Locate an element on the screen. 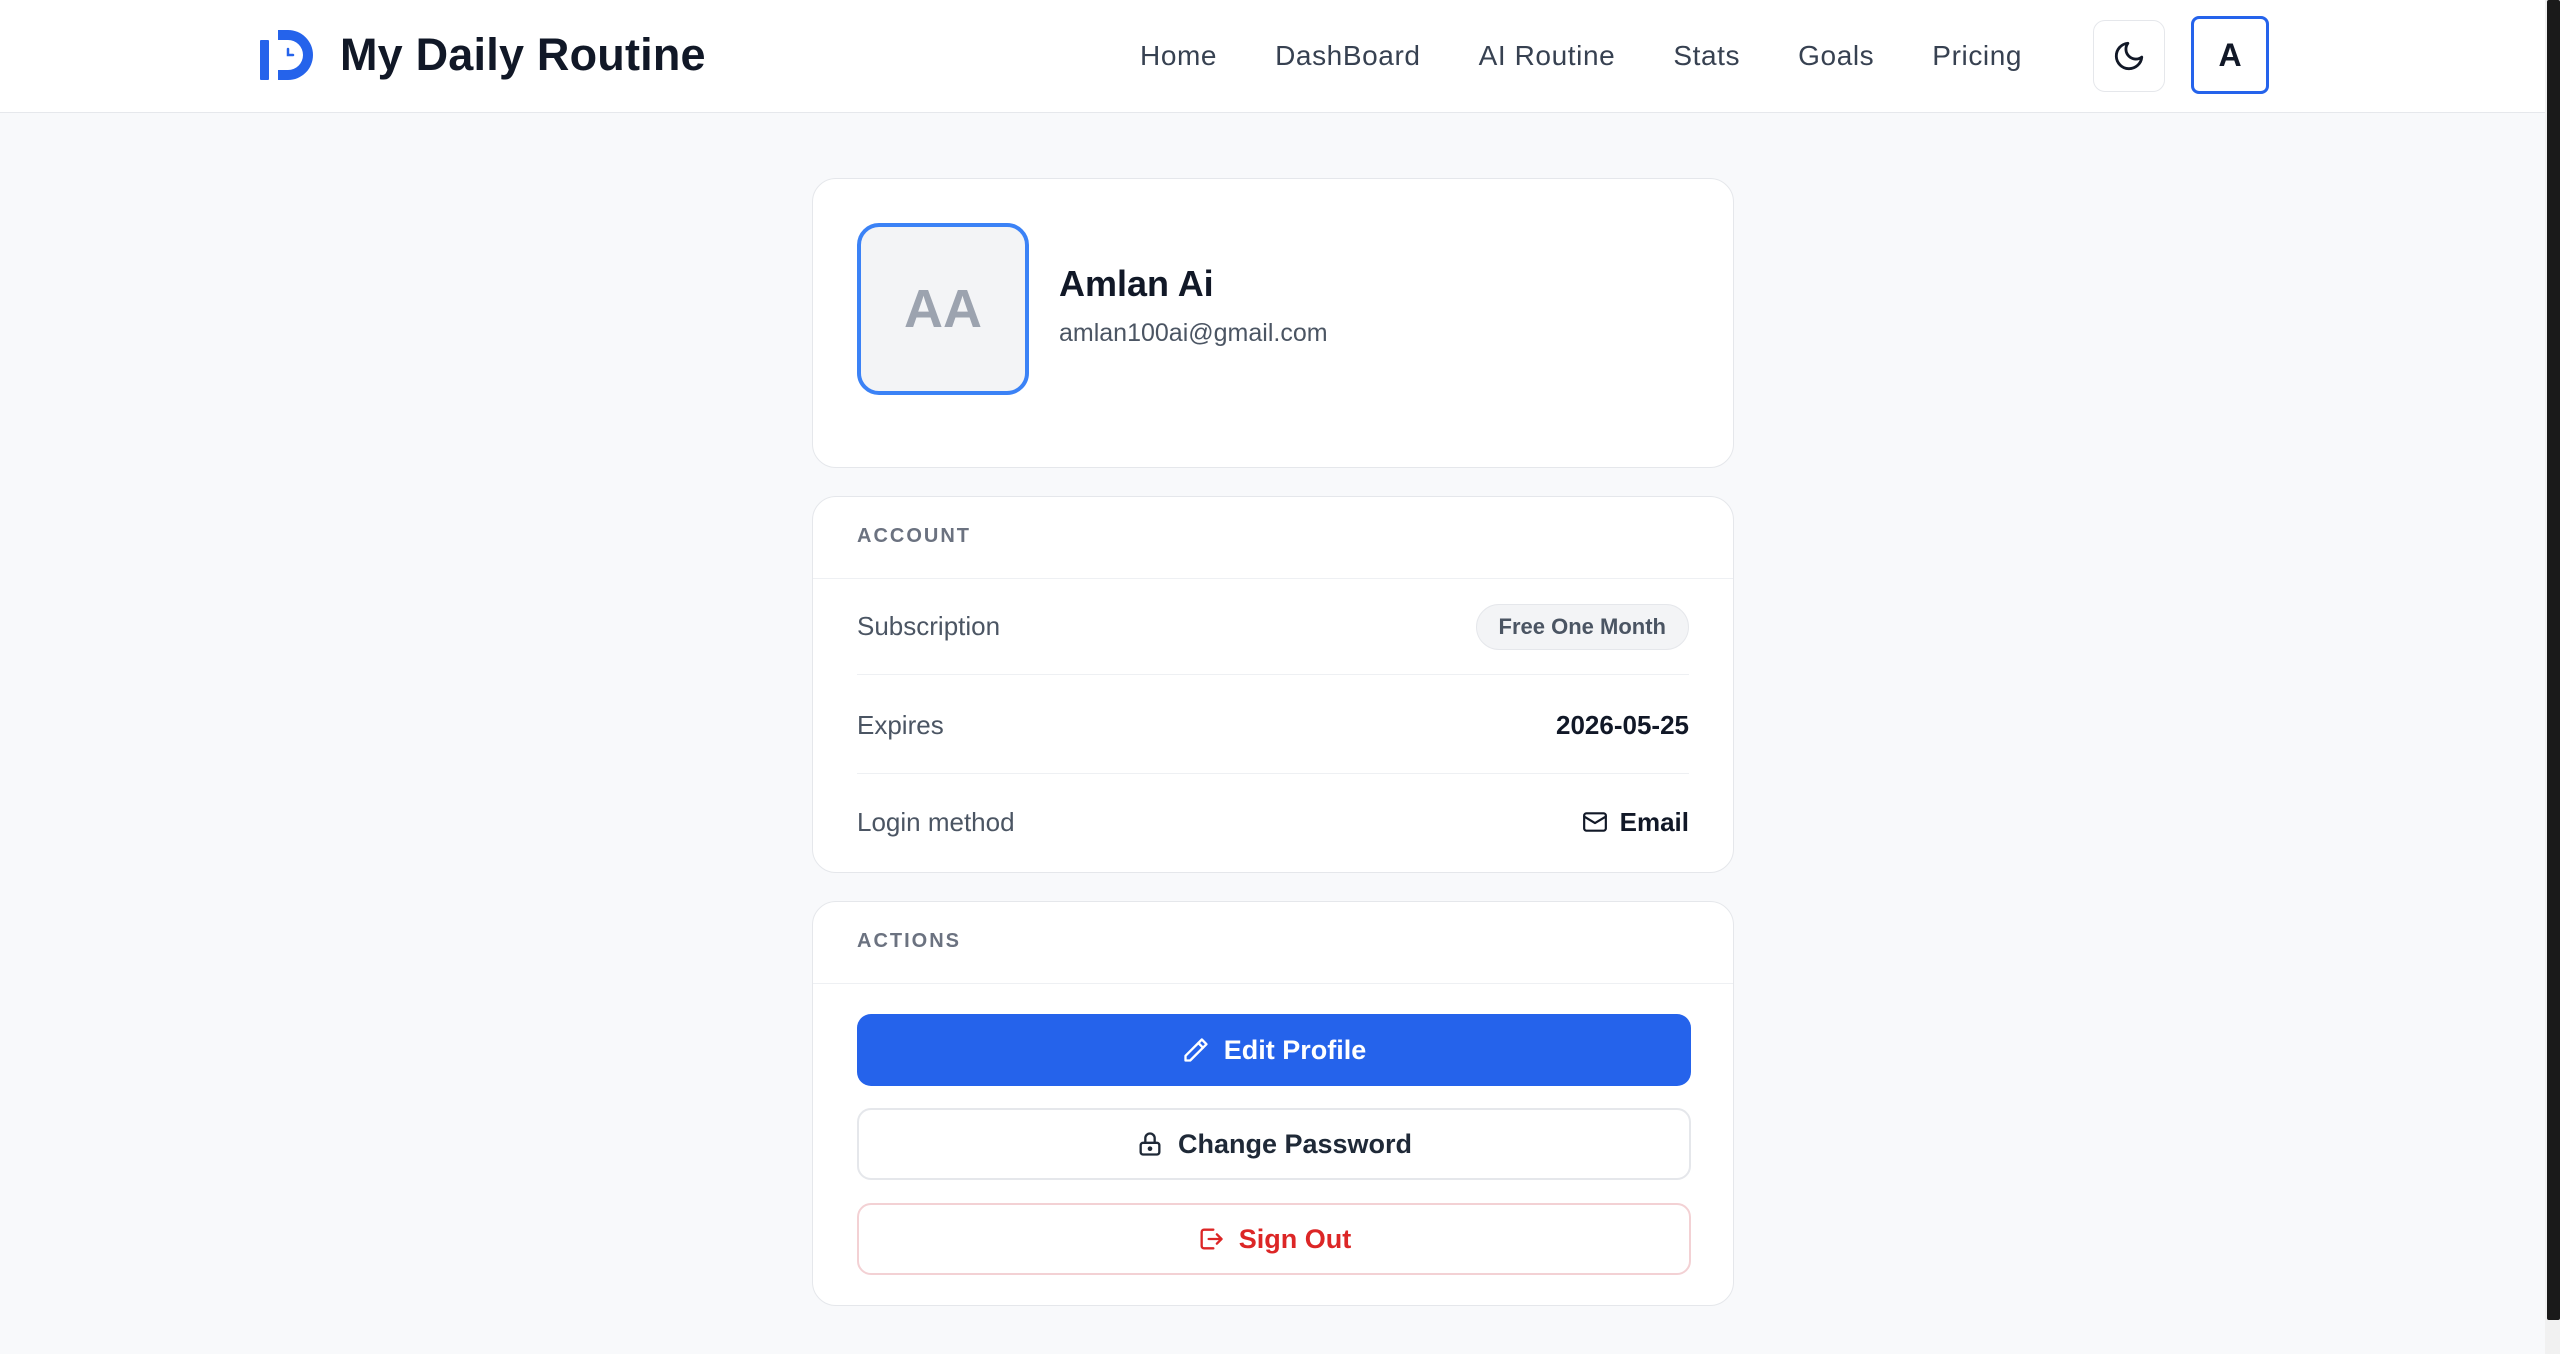 Image resolution: width=2560 pixels, height=1354 pixels. nav-ai-routine: AI Routine is located at coordinates (1547, 56).